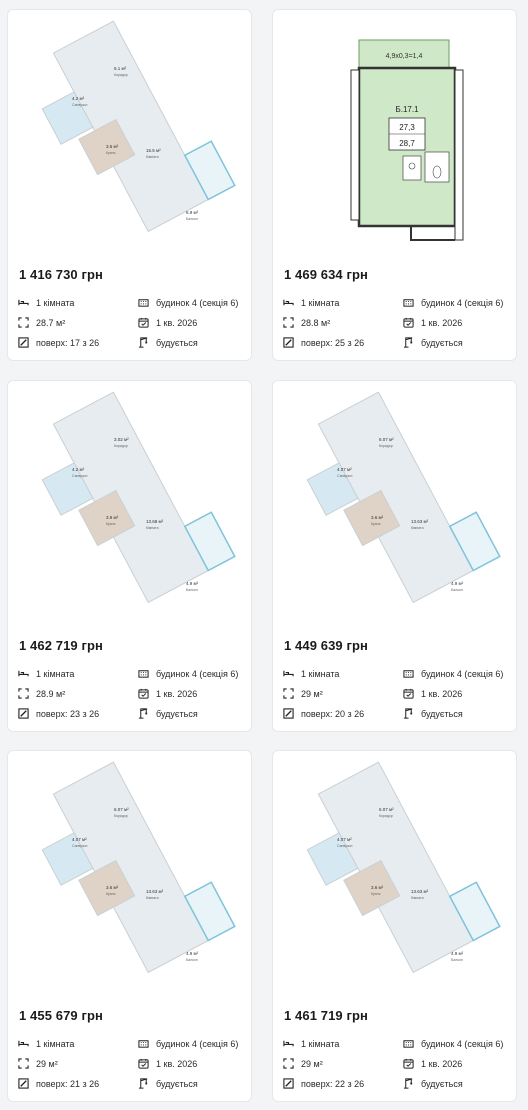  What do you see at coordinates (326, 1015) in the screenshot?
I see `listing-price: 1 461 719 грн` at bounding box center [326, 1015].